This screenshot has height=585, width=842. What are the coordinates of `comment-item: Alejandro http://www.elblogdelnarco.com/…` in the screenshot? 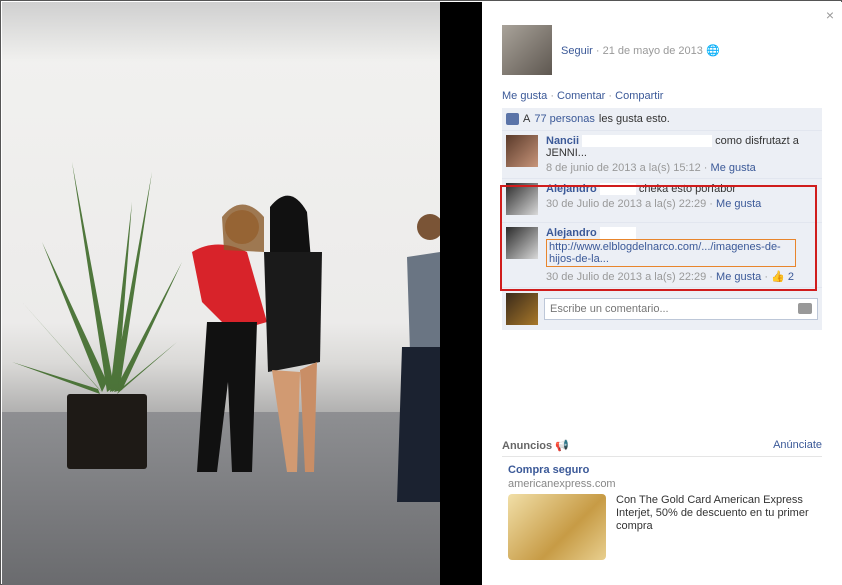 It's located at (662, 256).